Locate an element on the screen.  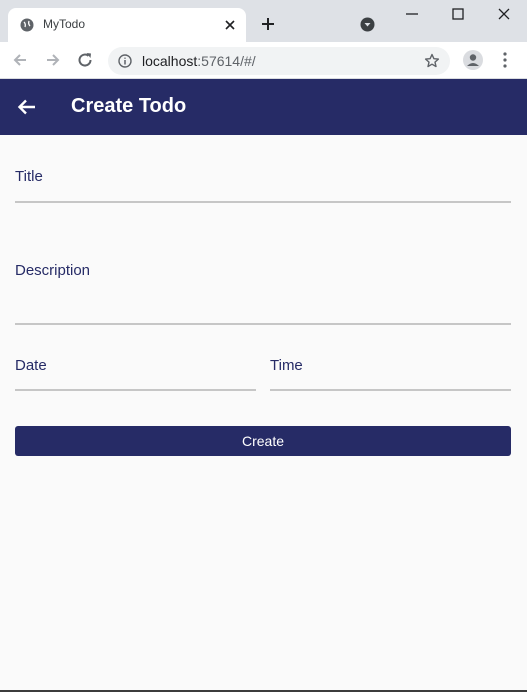
date-underline is located at coordinates (135, 390).